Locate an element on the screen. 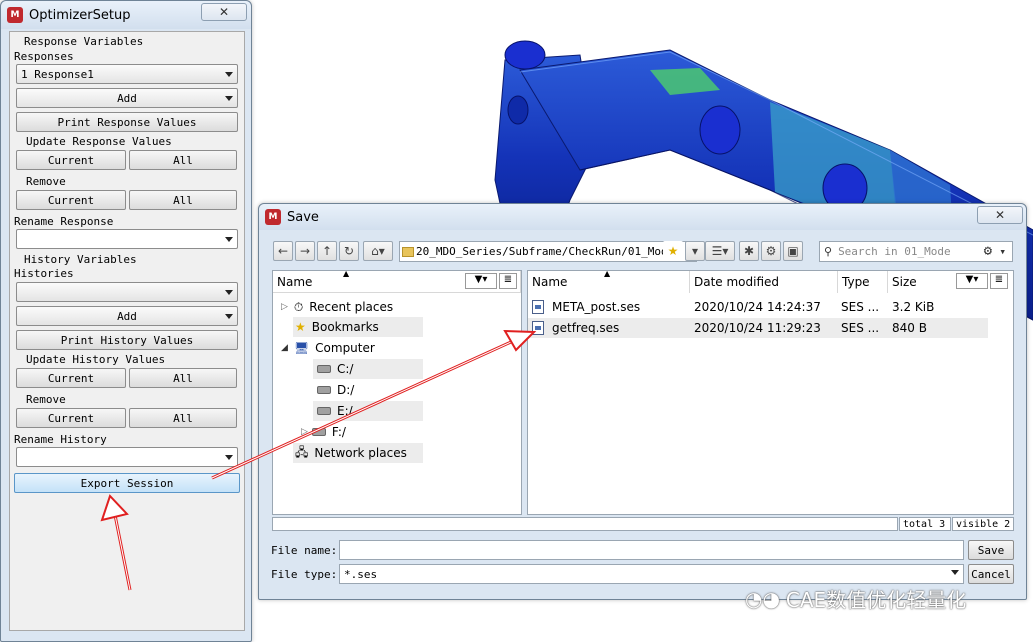 The height and width of the screenshot is (642, 1033). tree-item-bookmarks: ★ Bookmarks is located at coordinates (358, 327).